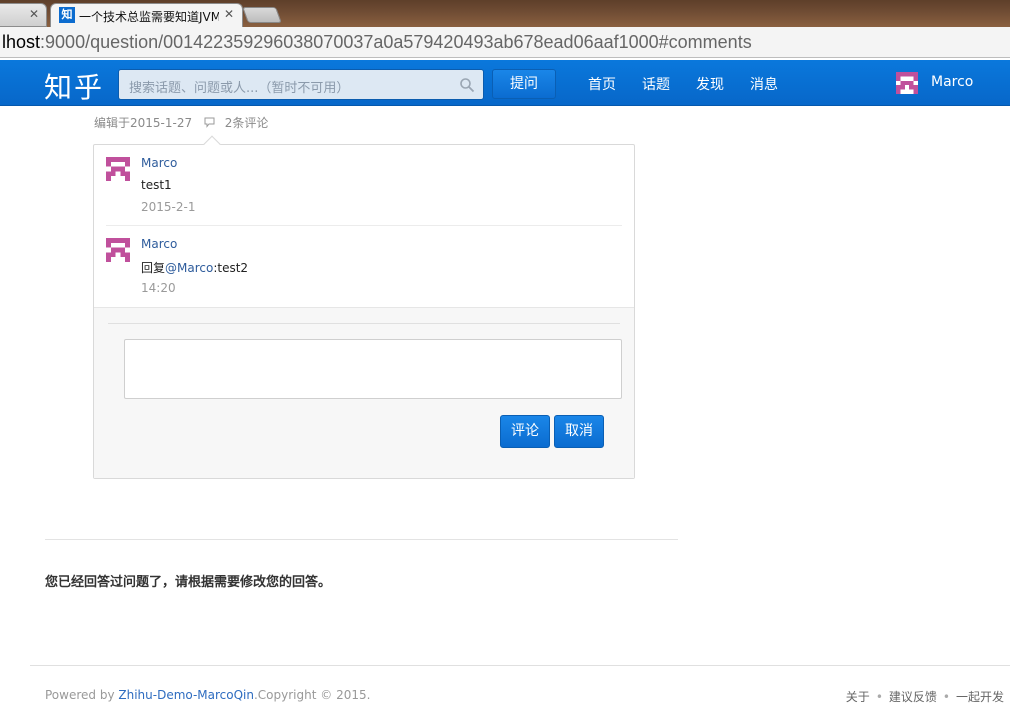 The height and width of the screenshot is (724, 1010). Describe the element at coordinates (764, 84) in the screenshot. I see `nav-link-messages: 消息` at that location.